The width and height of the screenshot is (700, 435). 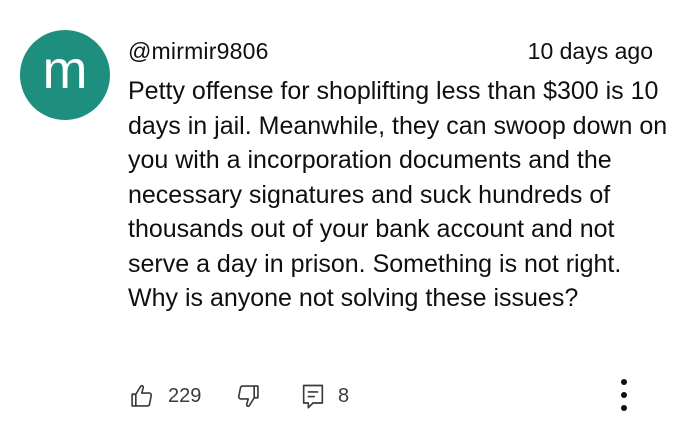 I want to click on more-options-button, so click(x=624, y=397).